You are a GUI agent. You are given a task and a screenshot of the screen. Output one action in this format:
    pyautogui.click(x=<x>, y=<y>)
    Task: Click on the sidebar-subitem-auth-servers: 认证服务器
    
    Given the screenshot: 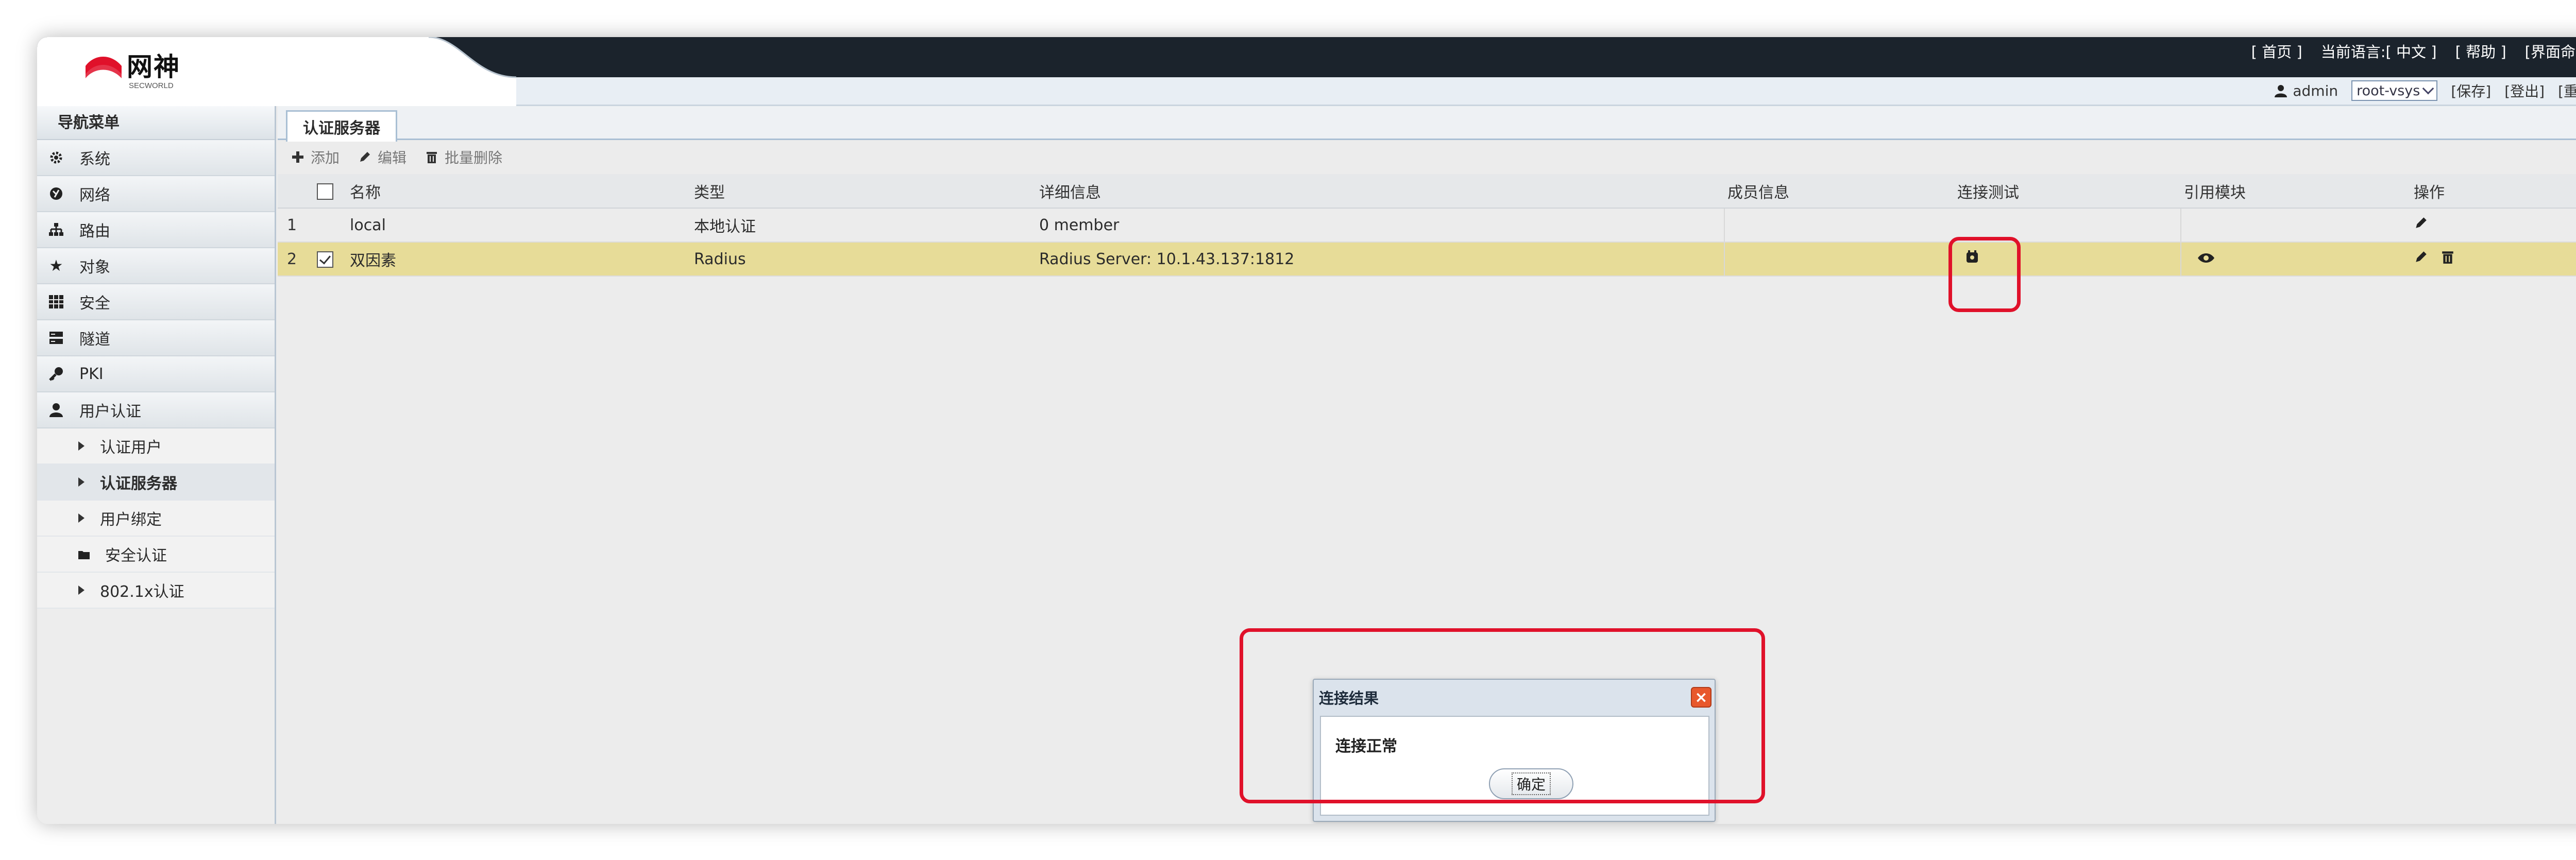 What is the action you would take?
    pyautogui.click(x=156, y=483)
    